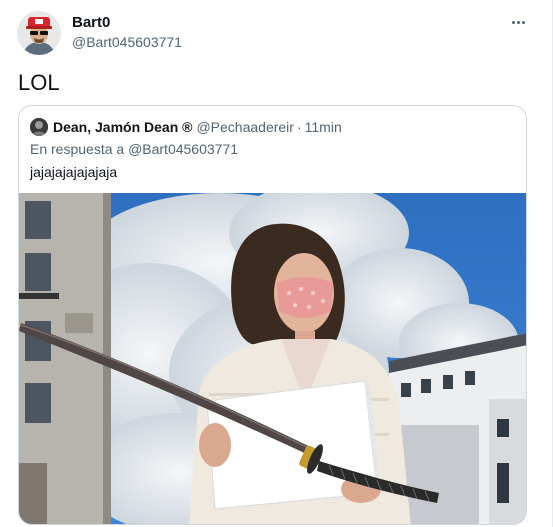  What do you see at coordinates (39, 127) in the screenshot?
I see `quoted-author-avatar` at bounding box center [39, 127].